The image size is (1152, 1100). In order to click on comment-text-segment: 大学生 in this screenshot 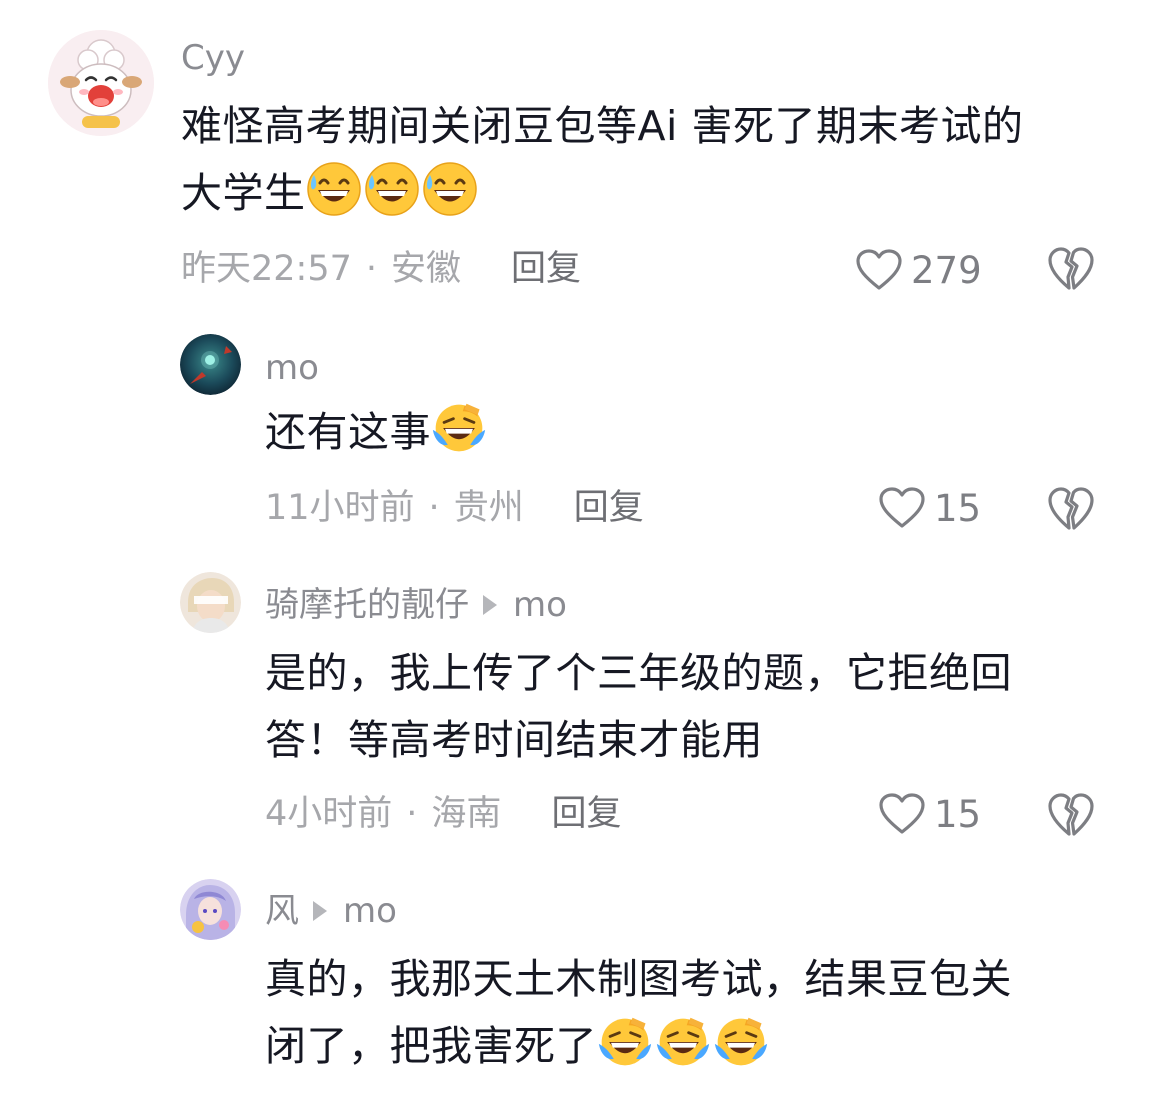, I will do `click(243, 193)`.